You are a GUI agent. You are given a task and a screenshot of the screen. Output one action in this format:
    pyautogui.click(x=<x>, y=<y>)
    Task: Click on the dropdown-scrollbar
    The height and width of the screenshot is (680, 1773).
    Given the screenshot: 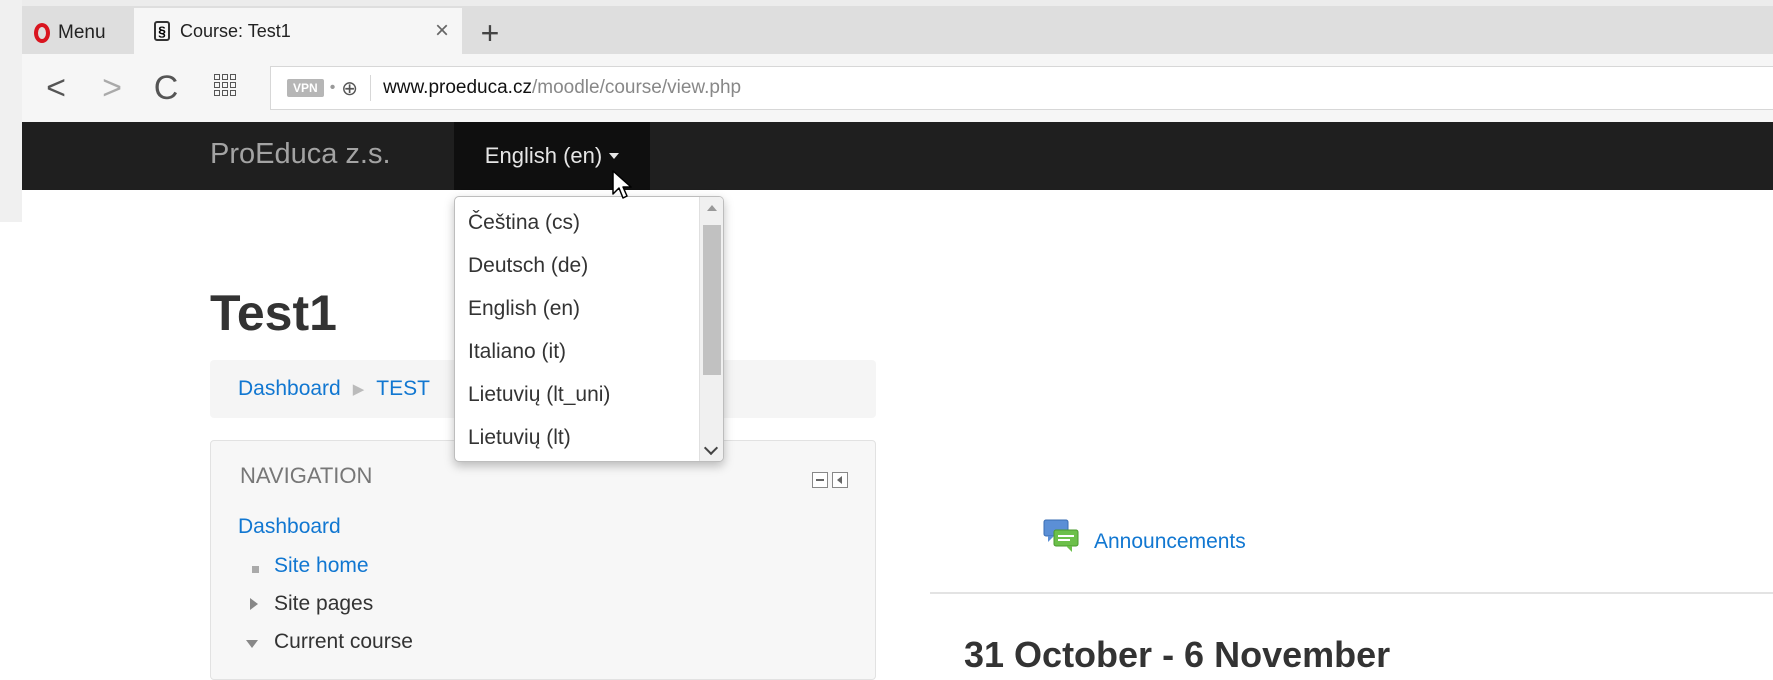 What is the action you would take?
    pyautogui.click(x=711, y=329)
    